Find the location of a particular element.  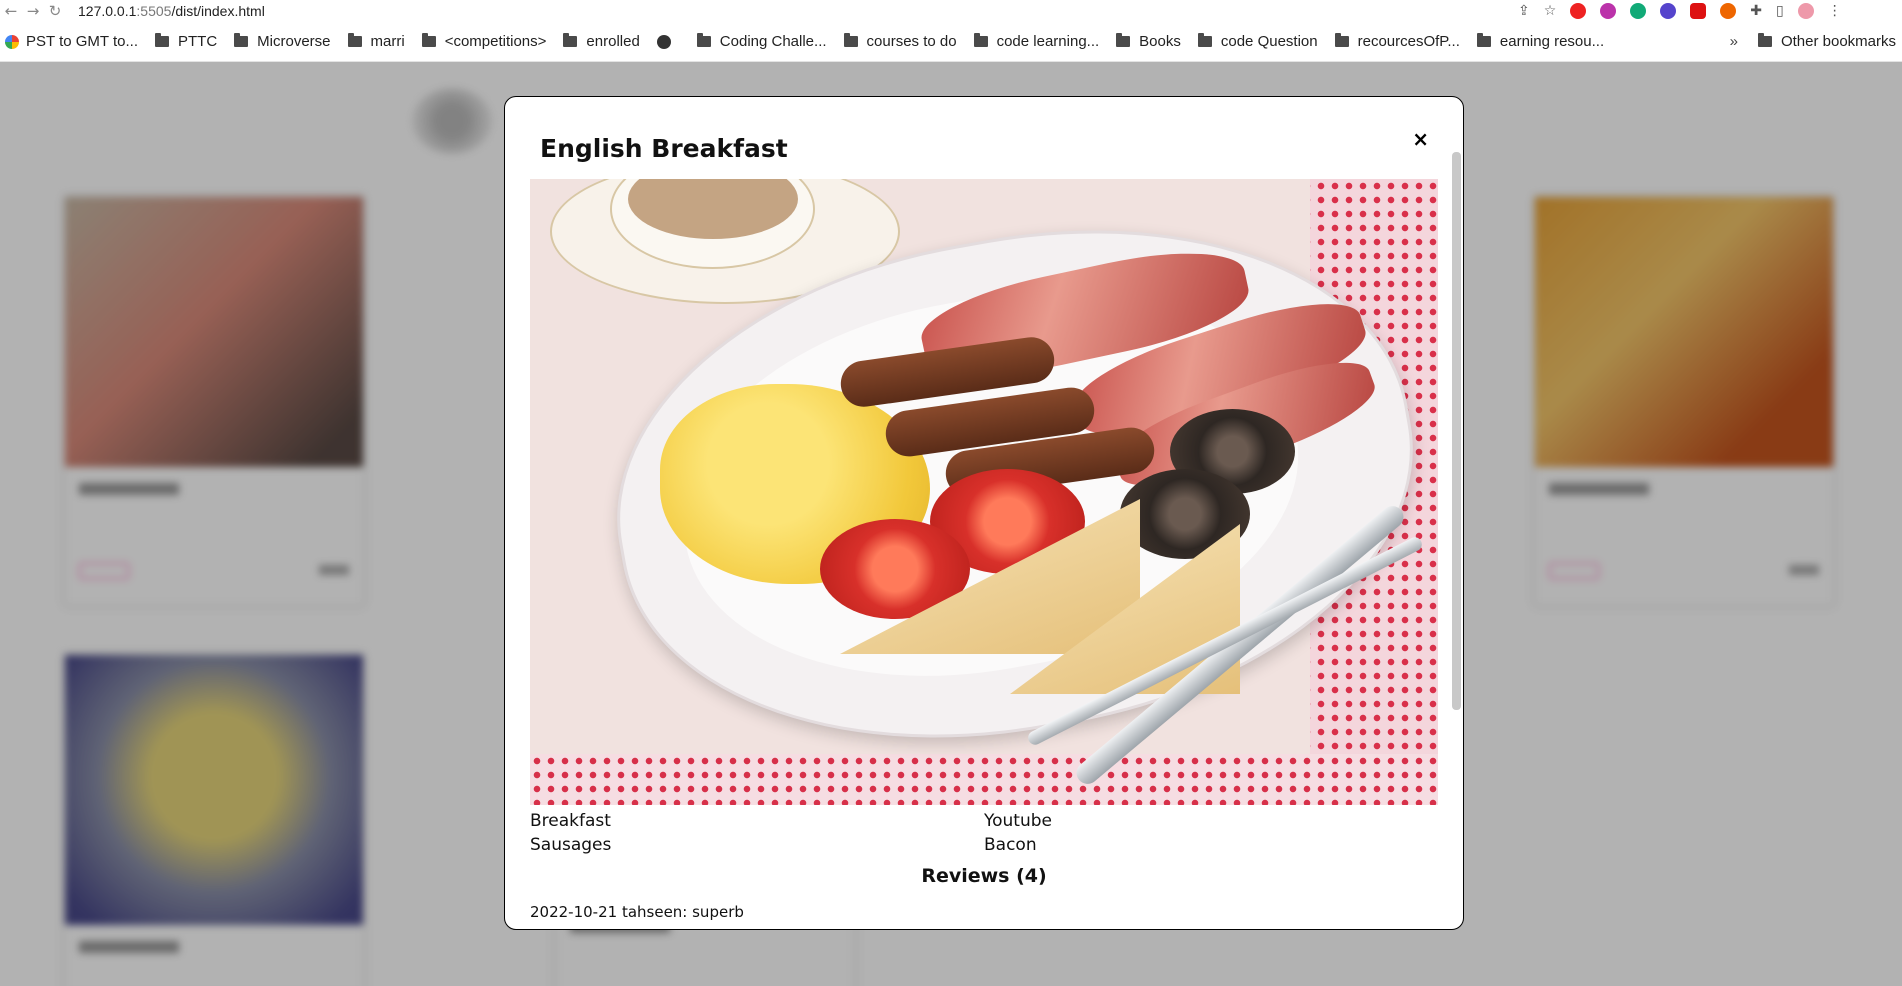

back-icon: ← is located at coordinates (11, 11).